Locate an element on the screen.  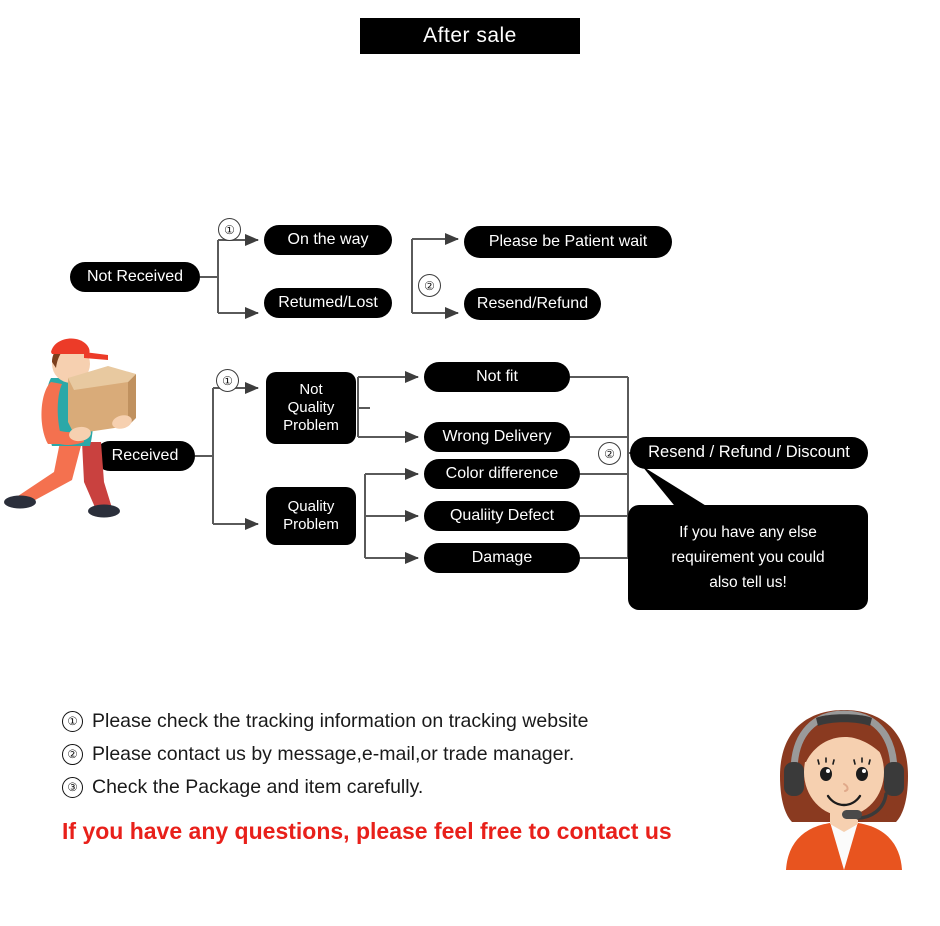
header-banner: After sale is located at coordinates (470, 36).